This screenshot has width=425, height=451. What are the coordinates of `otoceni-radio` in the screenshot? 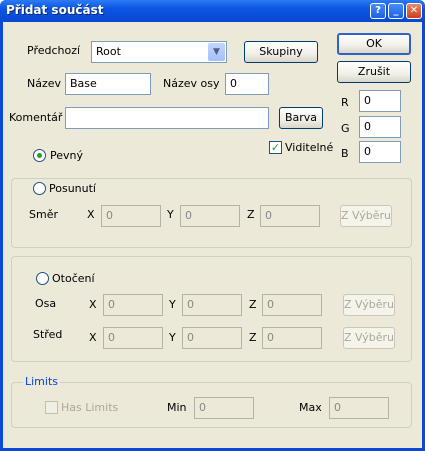 It's located at (42, 278).